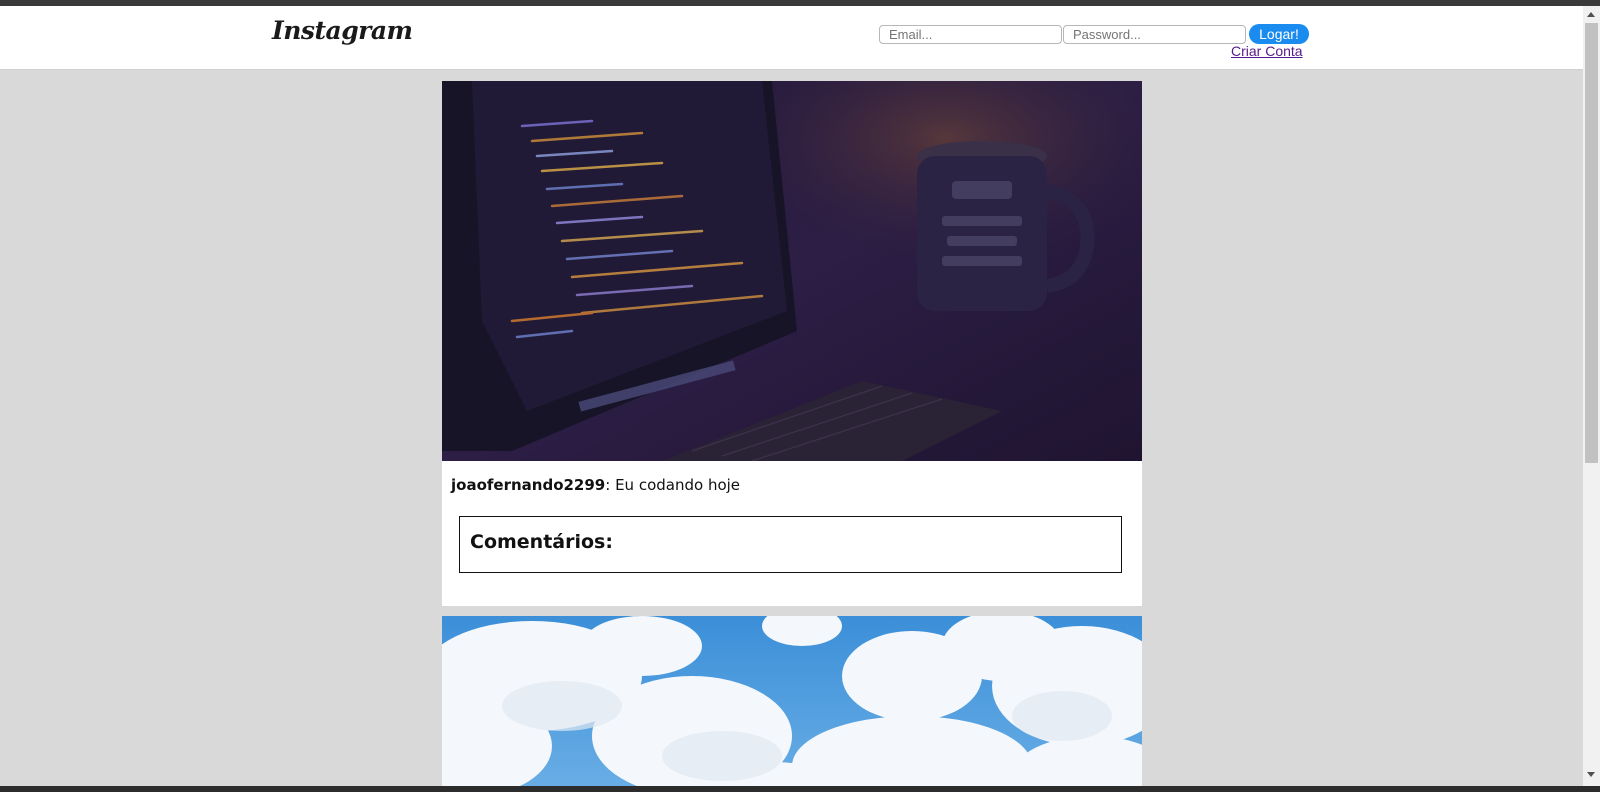 This screenshot has width=1600, height=792. I want to click on post-card, so click(792, 704).